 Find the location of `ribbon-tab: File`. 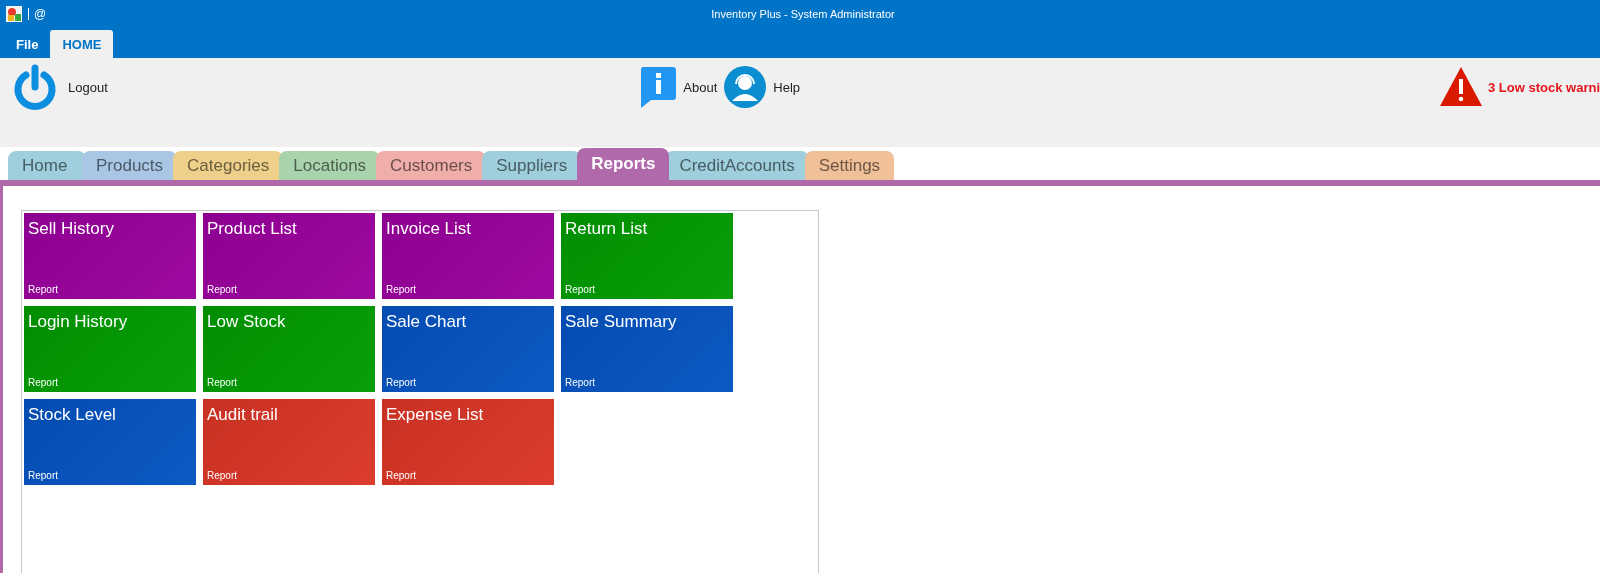

ribbon-tab: File is located at coordinates (27, 44).